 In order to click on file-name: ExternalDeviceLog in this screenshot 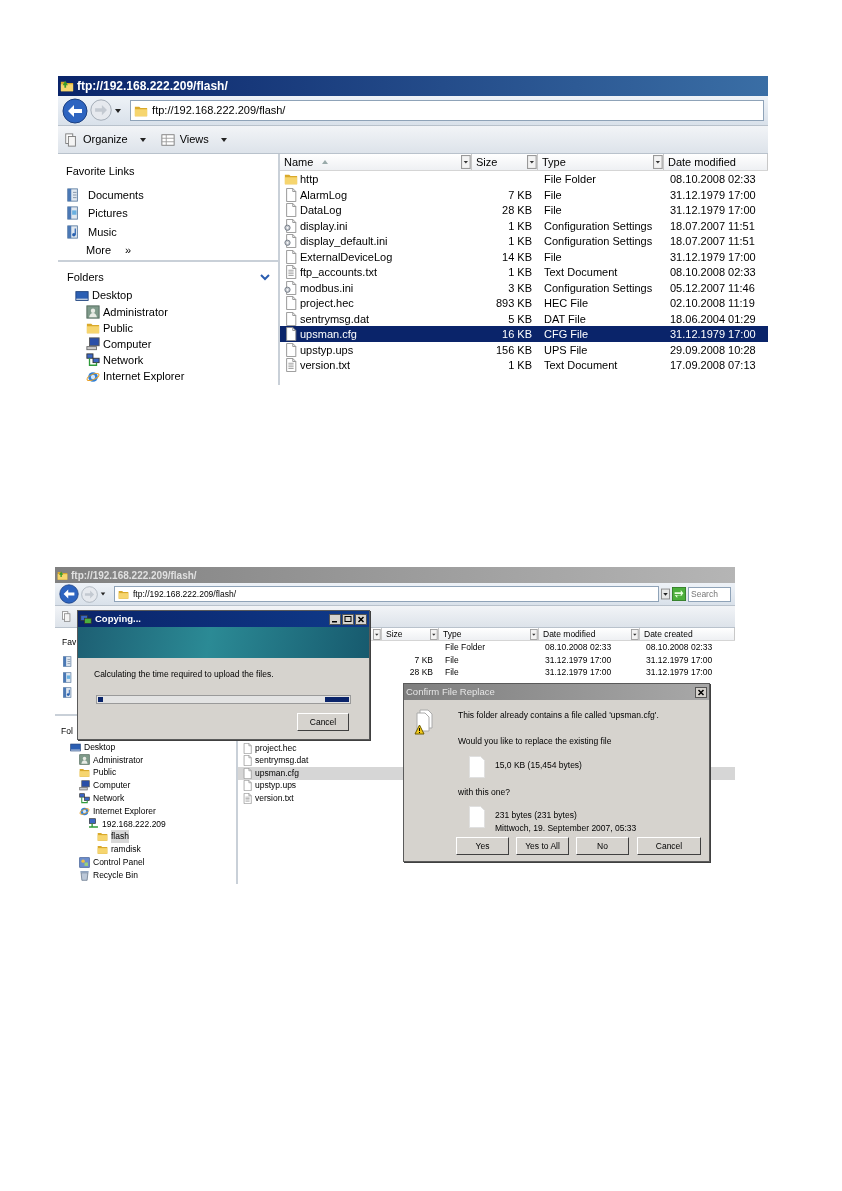, I will do `click(346, 257)`.